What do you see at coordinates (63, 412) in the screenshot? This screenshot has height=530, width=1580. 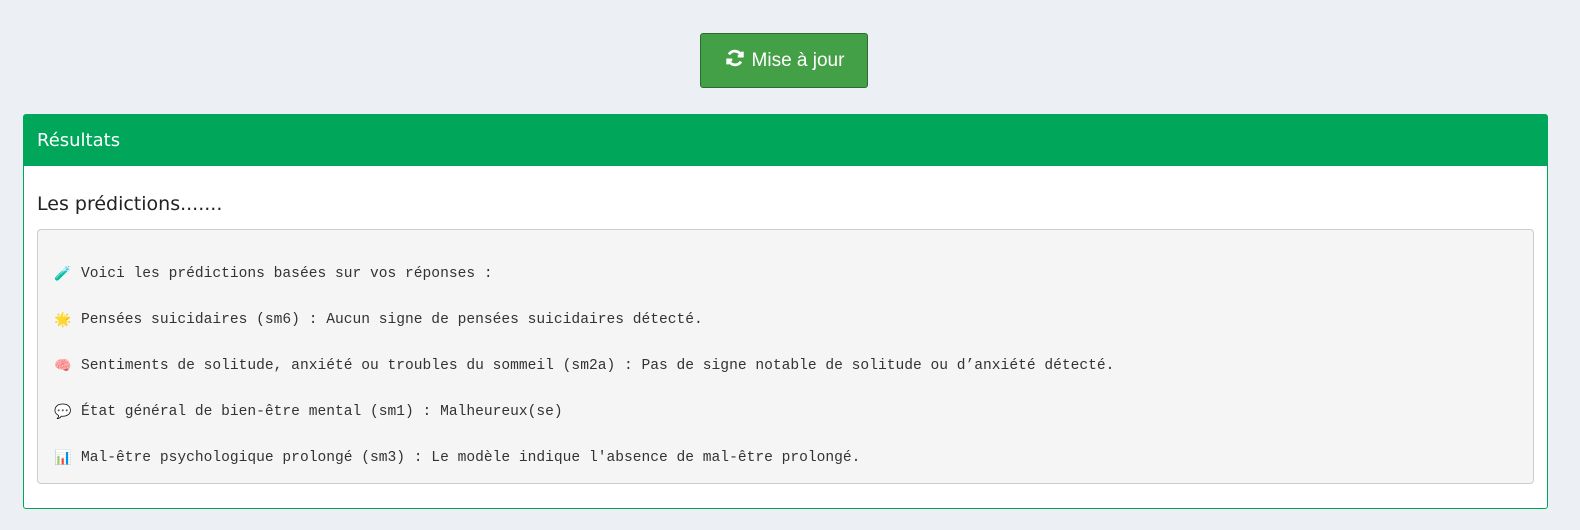 I see `speech-bubble-icon: 💬` at bounding box center [63, 412].